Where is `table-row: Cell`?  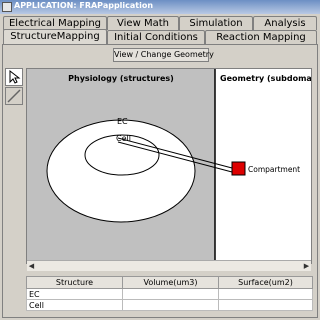 table-row: Cell is located at coordinates (169, 305).